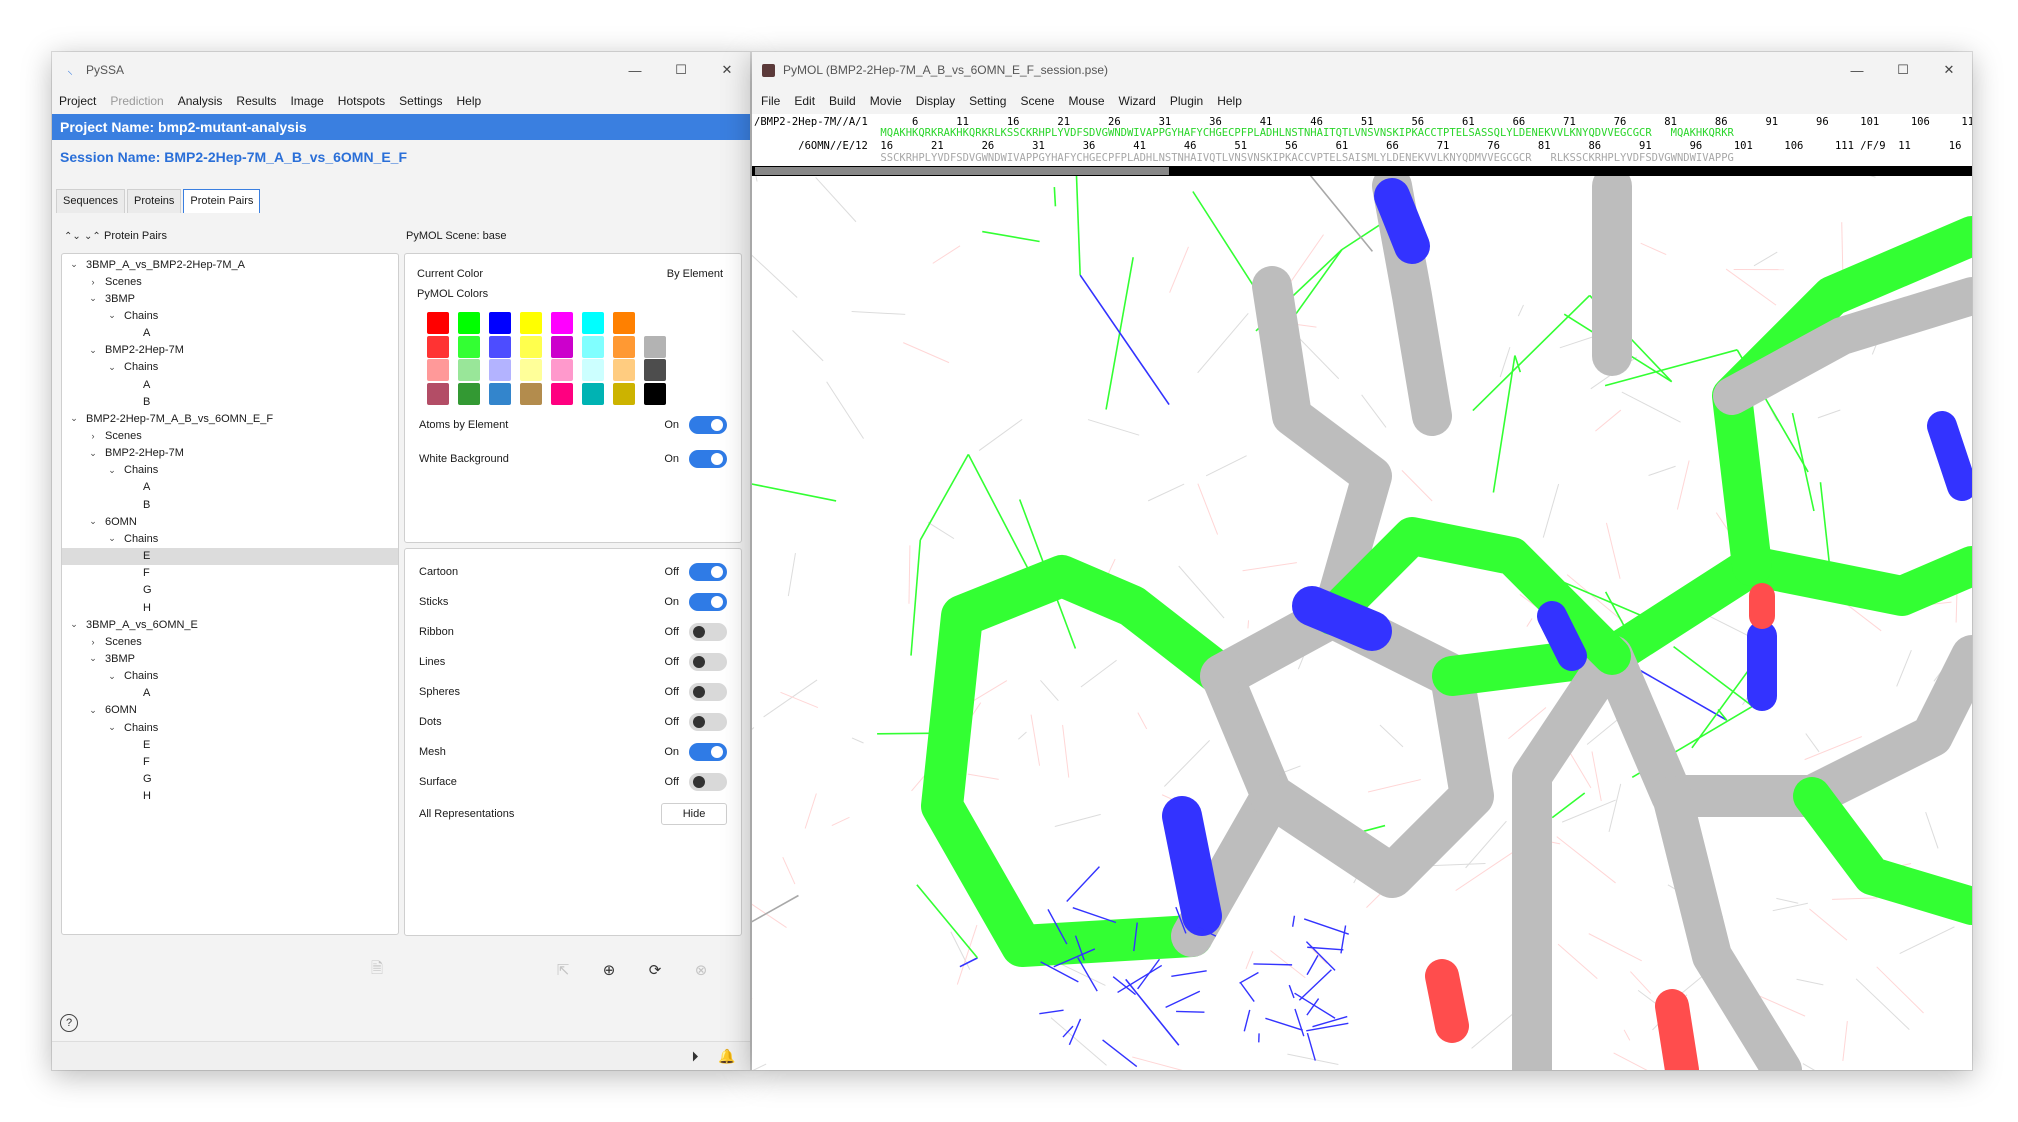  I want to click on open-file-icon: 🗎, so click(377, 970).